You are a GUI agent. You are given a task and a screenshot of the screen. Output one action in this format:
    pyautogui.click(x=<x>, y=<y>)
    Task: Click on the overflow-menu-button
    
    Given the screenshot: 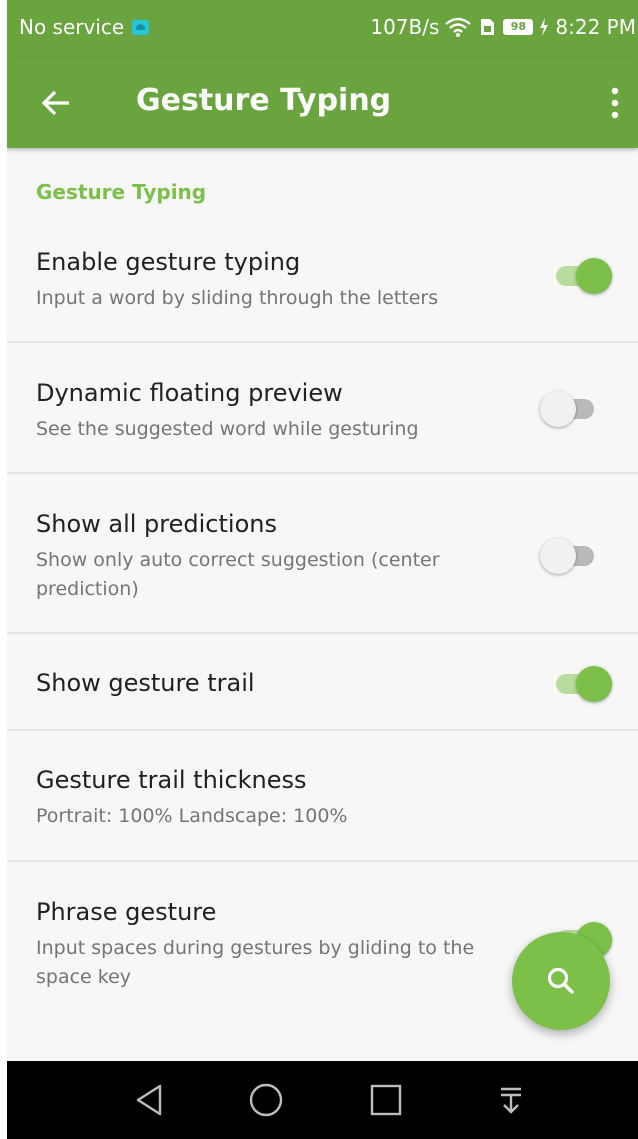 What is the action you would take?
    pyautogui.click(x=615, y=103)
    